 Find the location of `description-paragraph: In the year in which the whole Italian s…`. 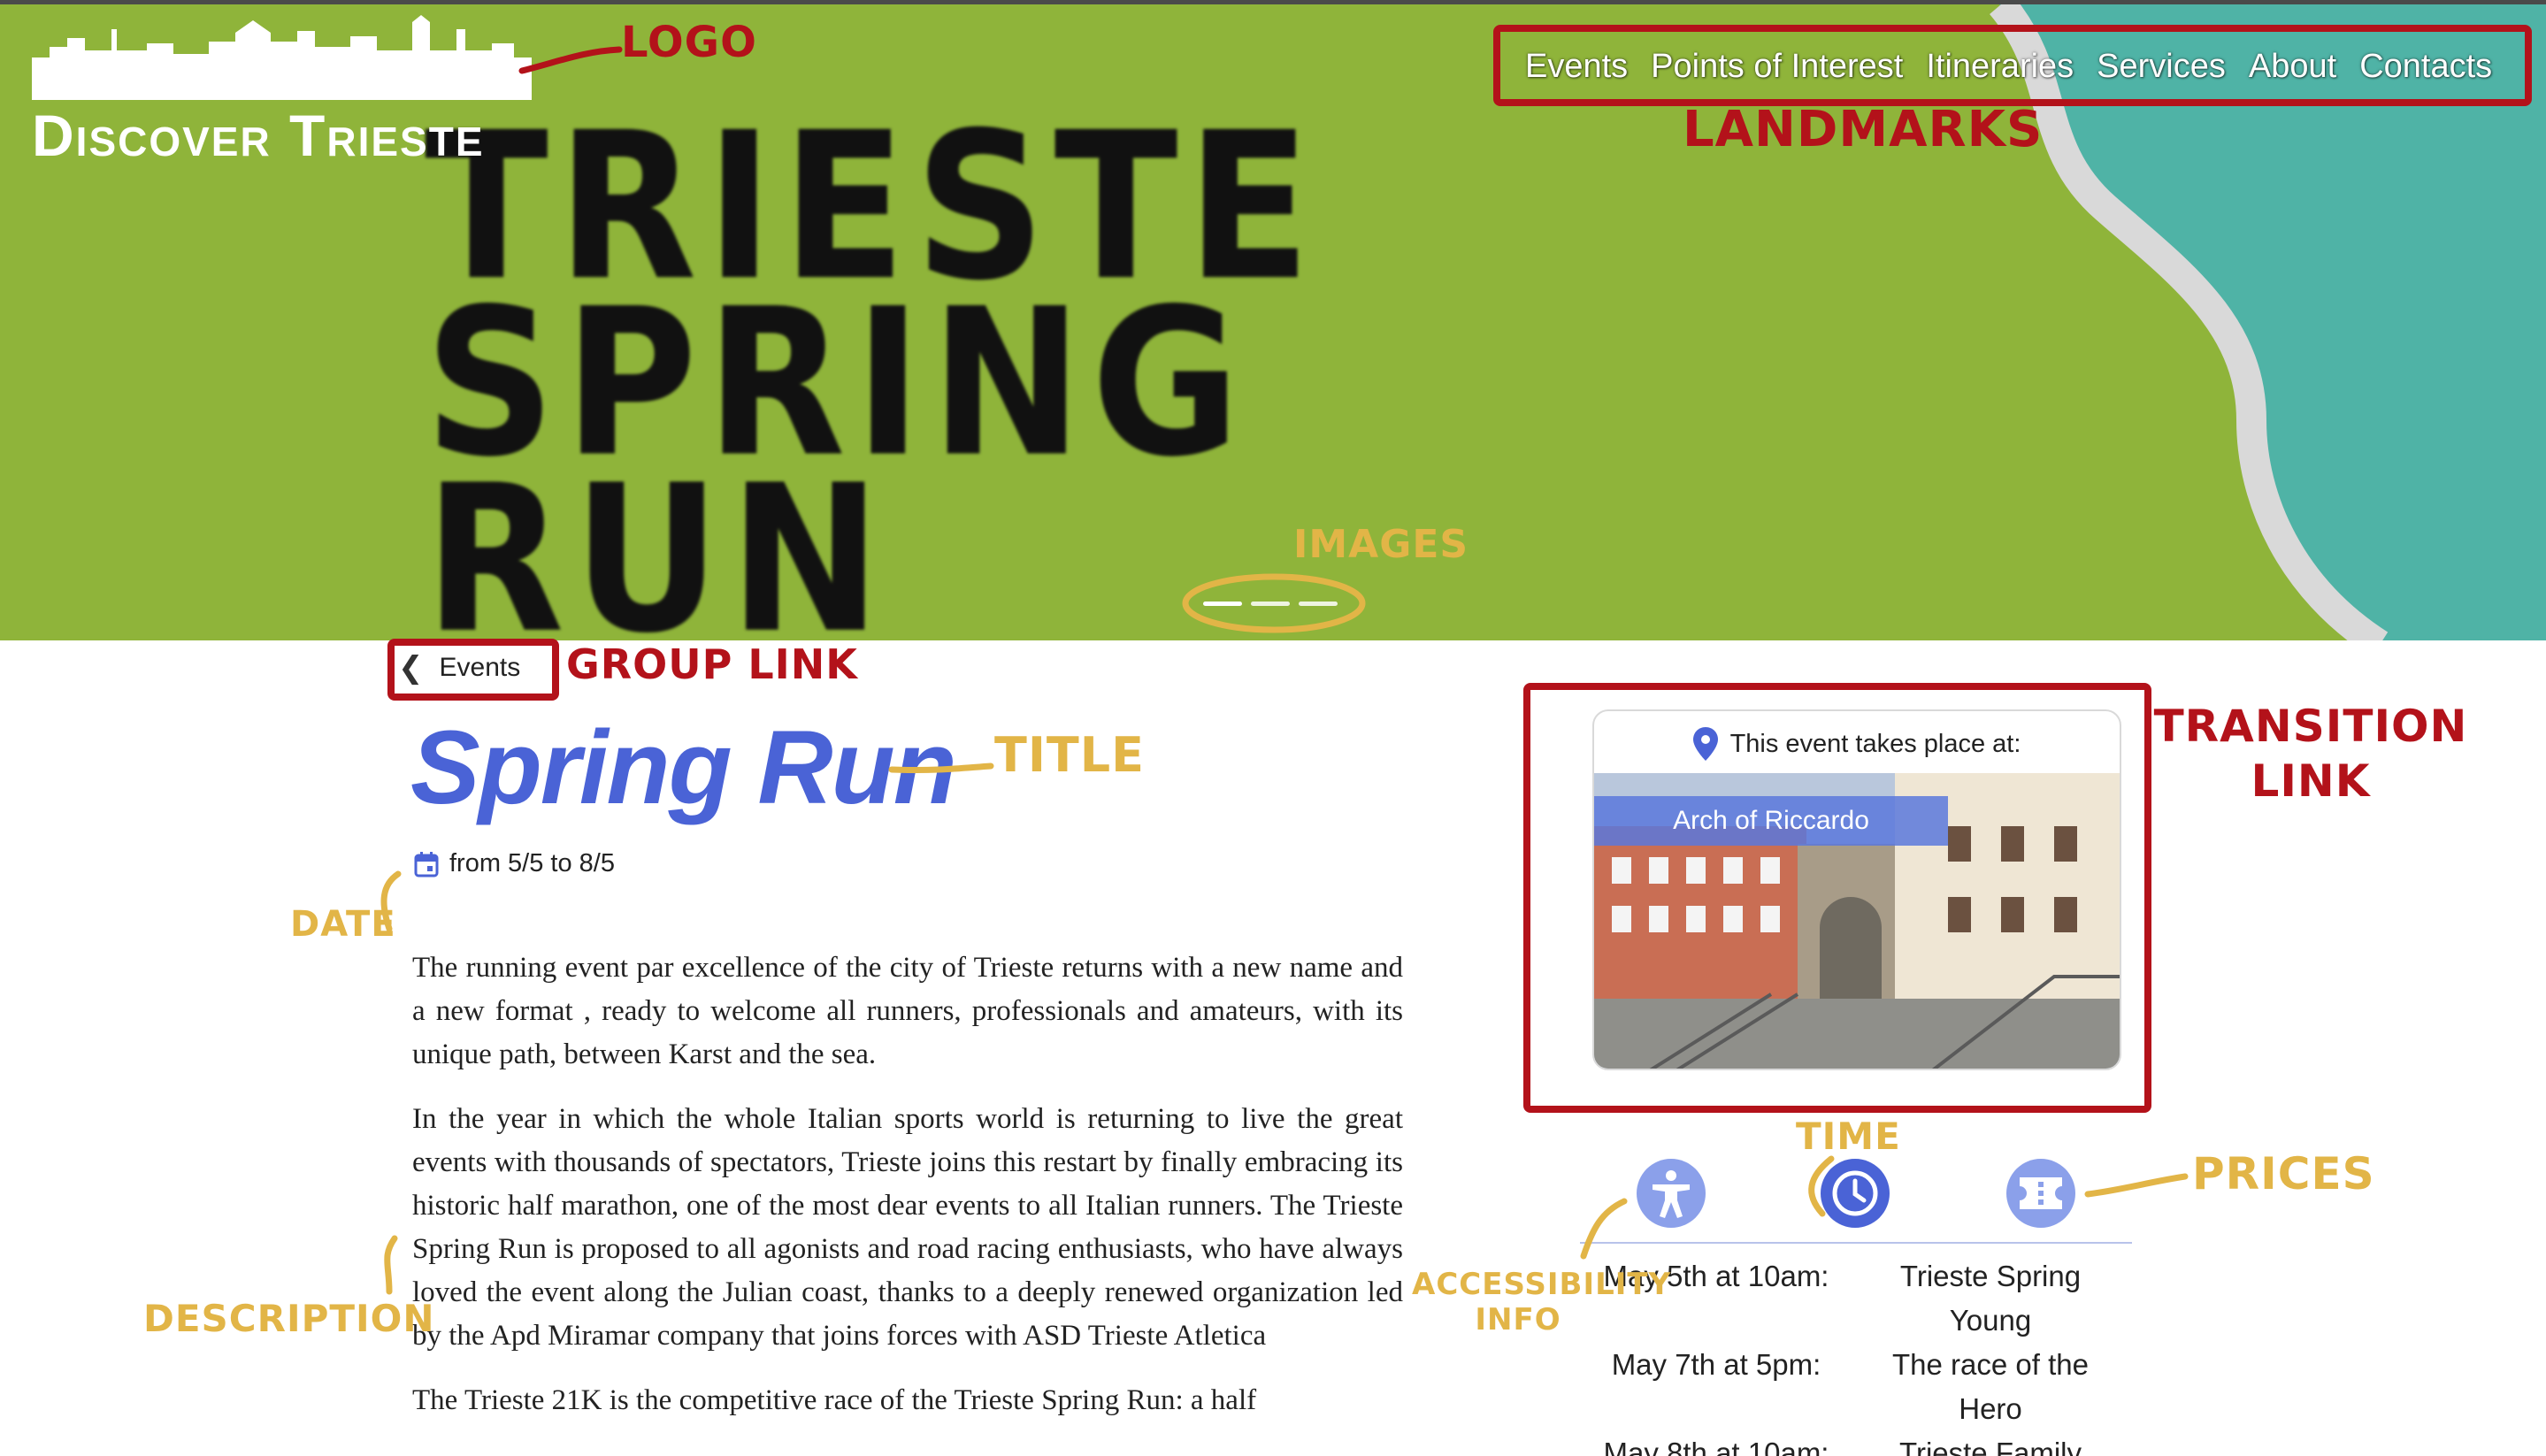

description-paragraph: In the year in which the whole Italian s… is located at coordinates (907, 1227).